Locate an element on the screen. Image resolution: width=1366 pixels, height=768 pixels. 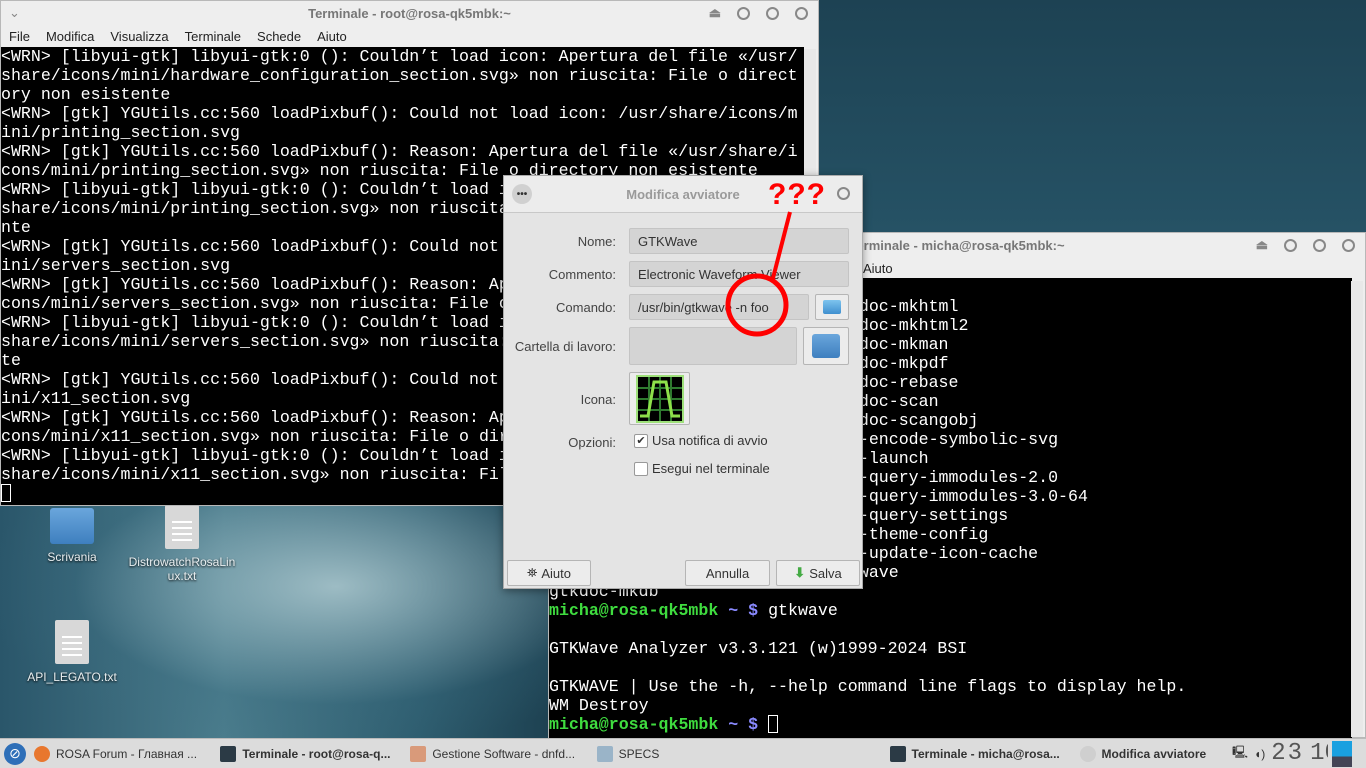
annotation-text: ??? is located at coordinates (797, 194).